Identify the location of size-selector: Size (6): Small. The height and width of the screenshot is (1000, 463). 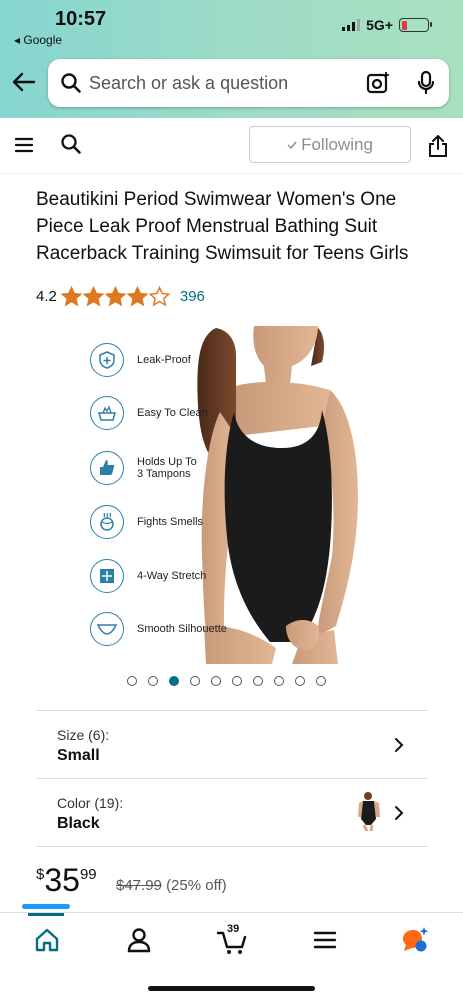
(232, 744).